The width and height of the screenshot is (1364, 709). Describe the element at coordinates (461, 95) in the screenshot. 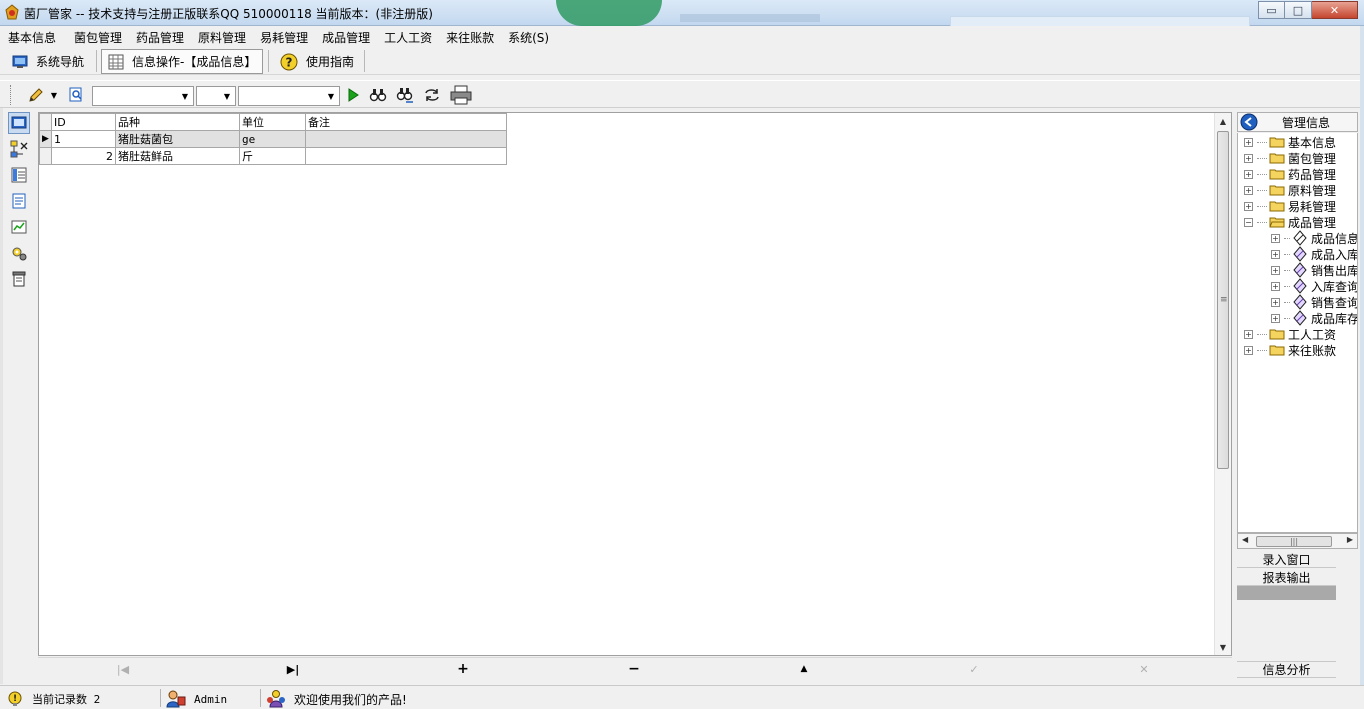

I see `print-button` at that location.